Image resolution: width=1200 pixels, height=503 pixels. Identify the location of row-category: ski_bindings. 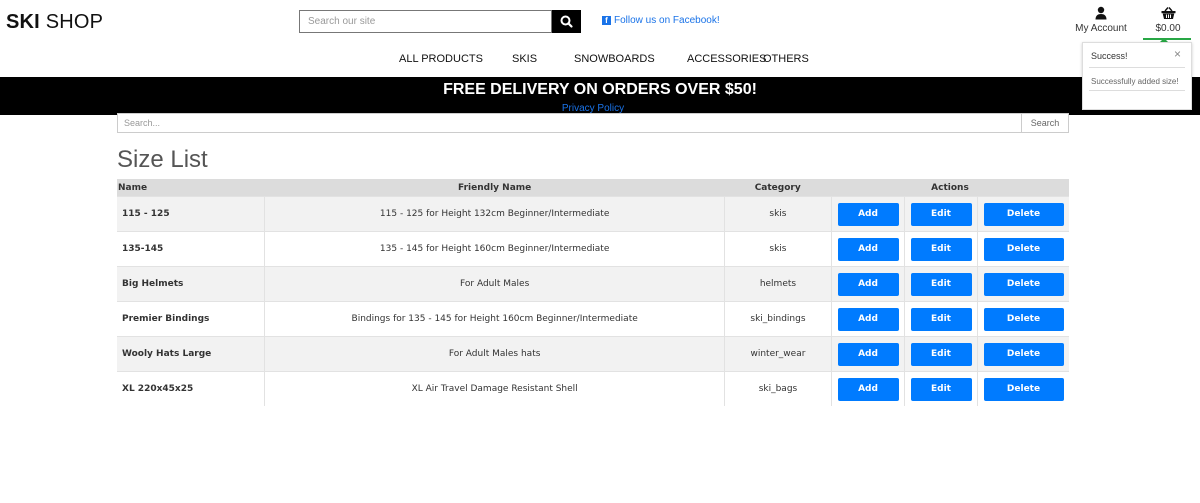
(777, 319).